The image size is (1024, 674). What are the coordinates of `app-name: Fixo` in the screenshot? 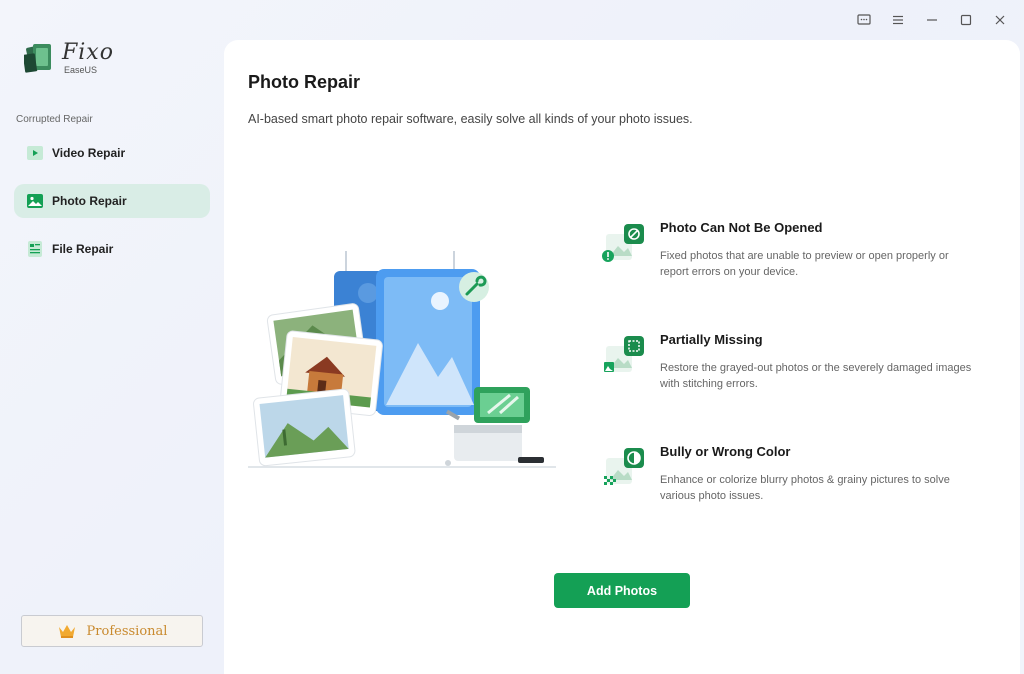 It's located at (88, 52).